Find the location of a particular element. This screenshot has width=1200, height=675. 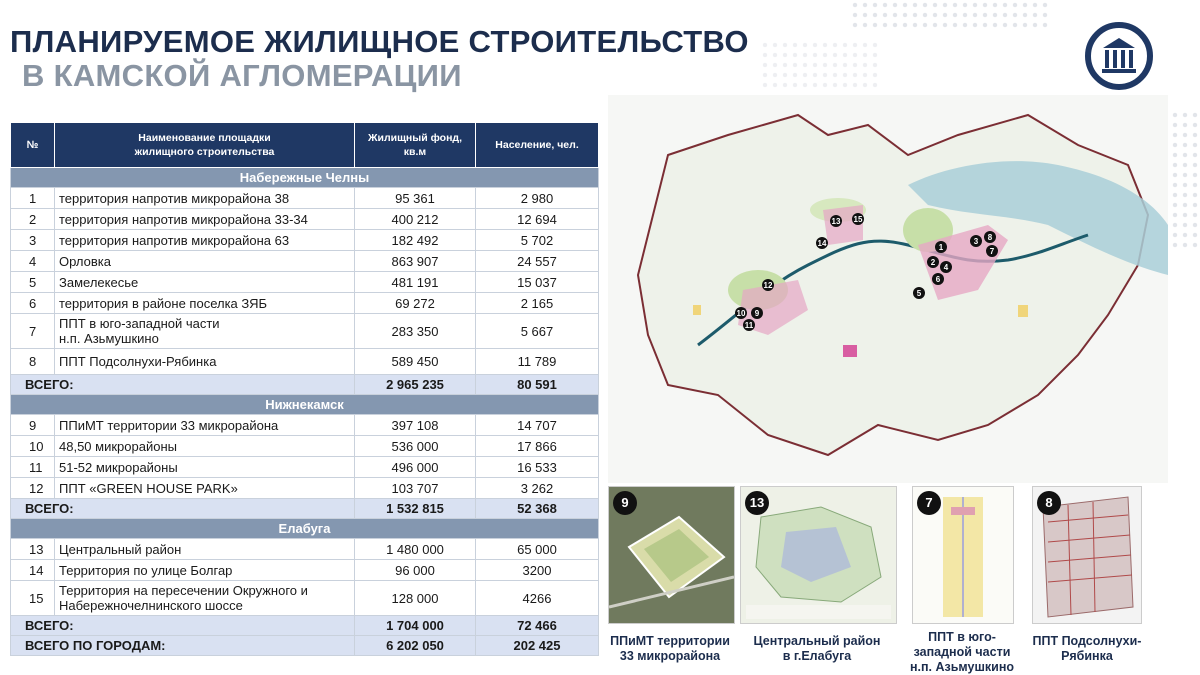

page-subtitle: В КАМСКОЙ АГЛОМЕРАЦИИ is located at coordinates (242, 75).